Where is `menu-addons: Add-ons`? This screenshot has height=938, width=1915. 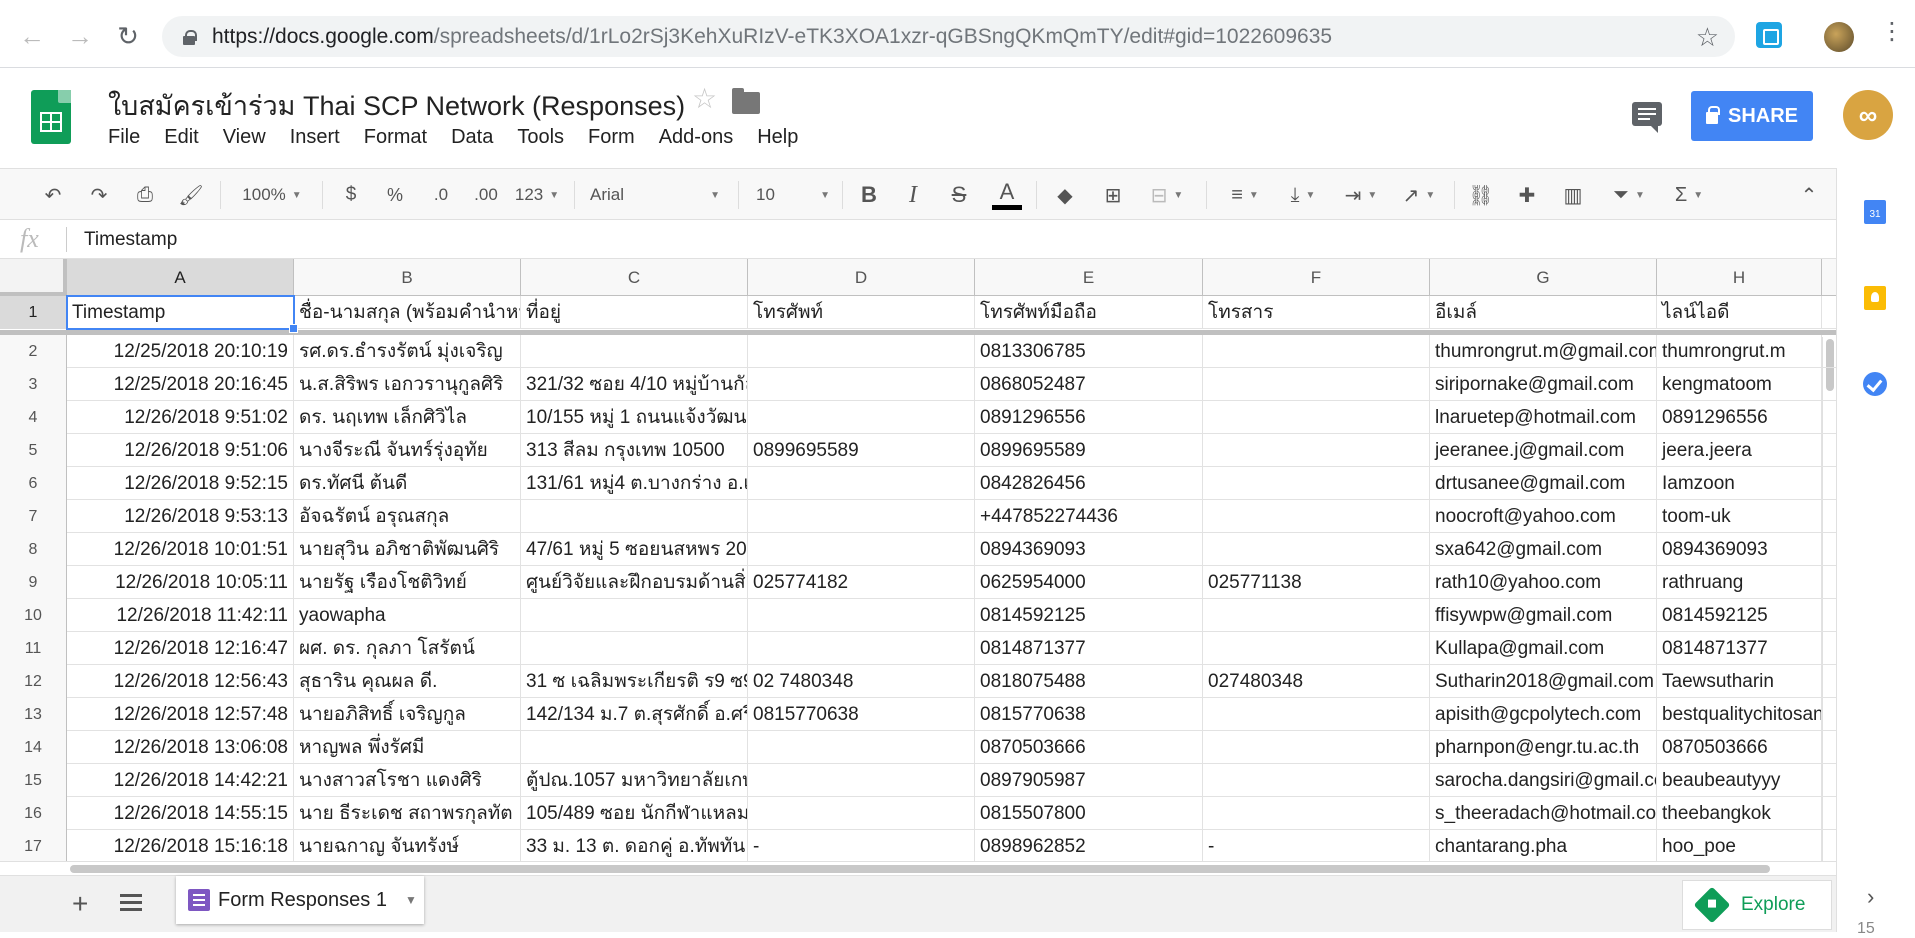
menu-addons: Add-ons is located at coordinates (696, 137).